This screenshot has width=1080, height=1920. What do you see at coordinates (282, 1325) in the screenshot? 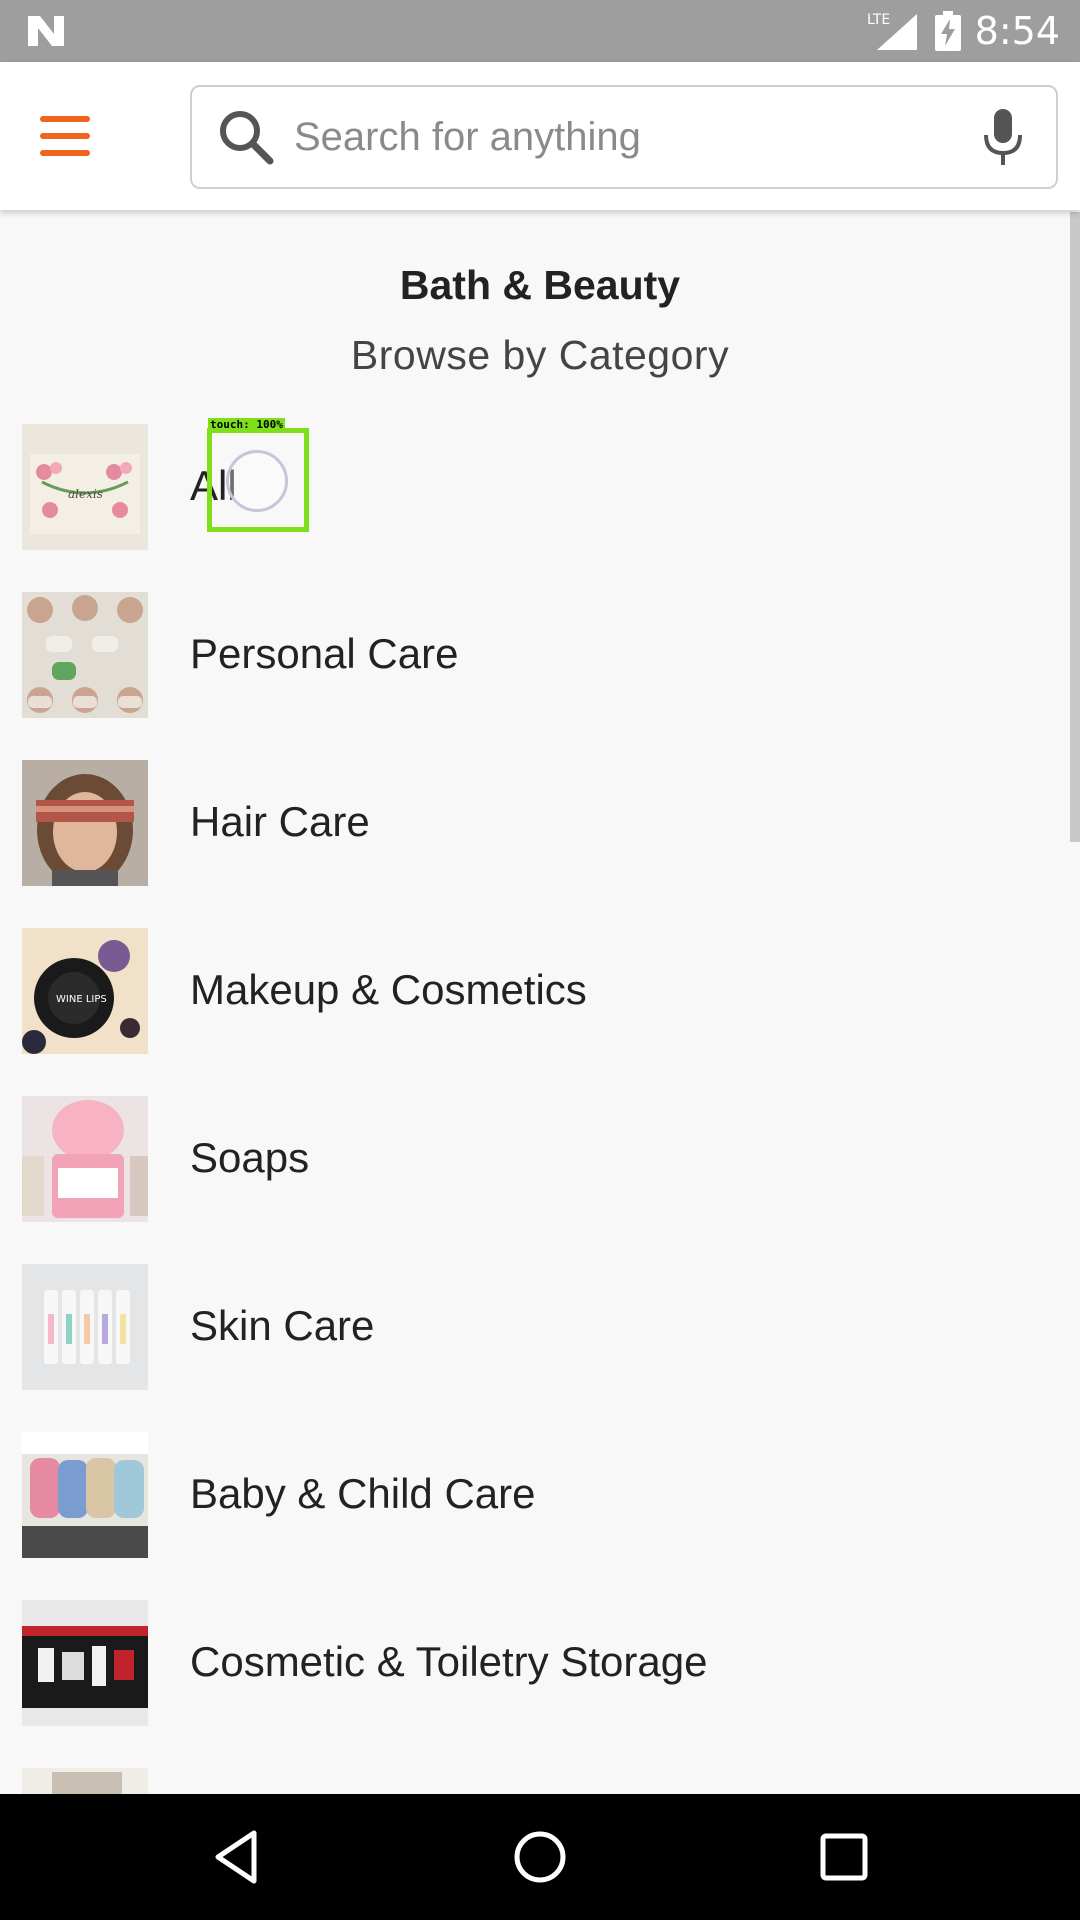
I see `category-label: Skin Care` at bounding box center [282, 1325].